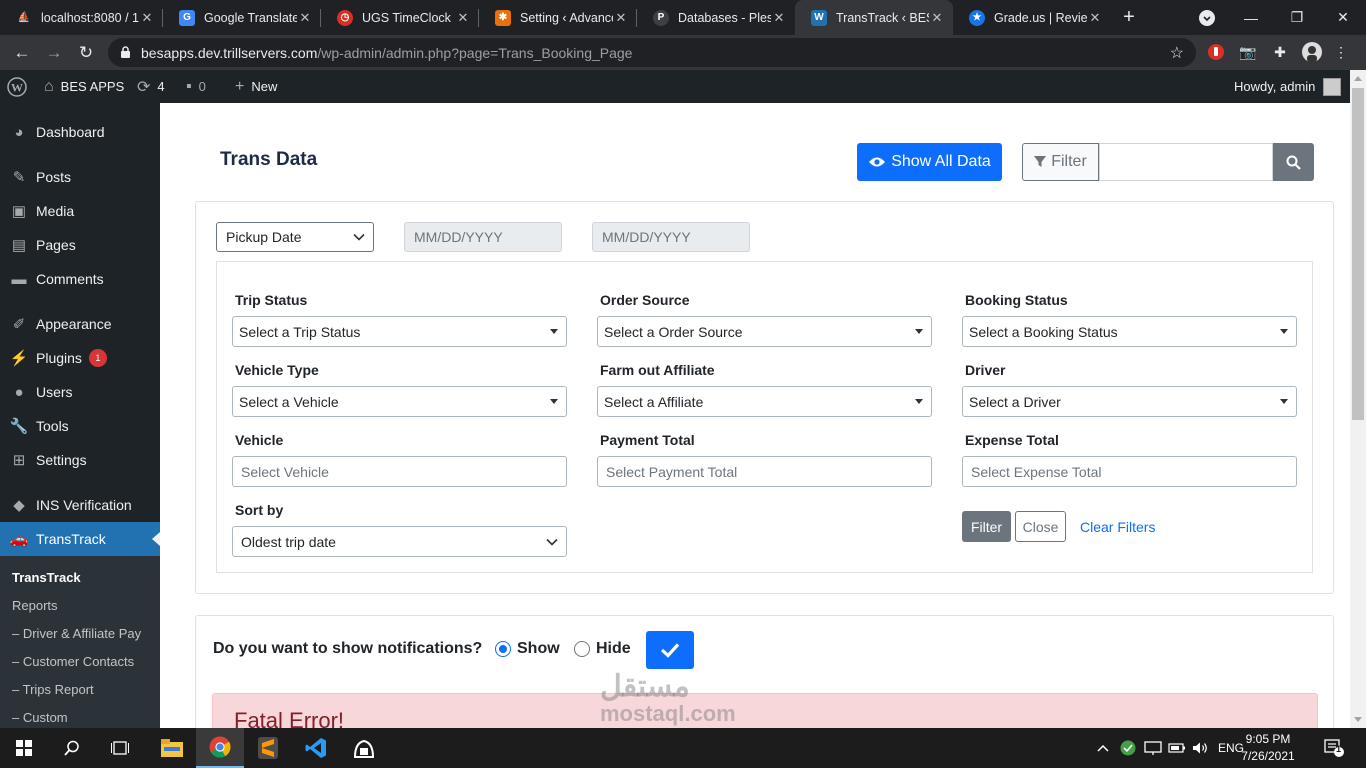 The height and width of the screenshot is (768, 1366). What do you see at coordinates (1312, 52) in the screenshot?
I see `profile-avatar` at bounding box center [1312, 52].